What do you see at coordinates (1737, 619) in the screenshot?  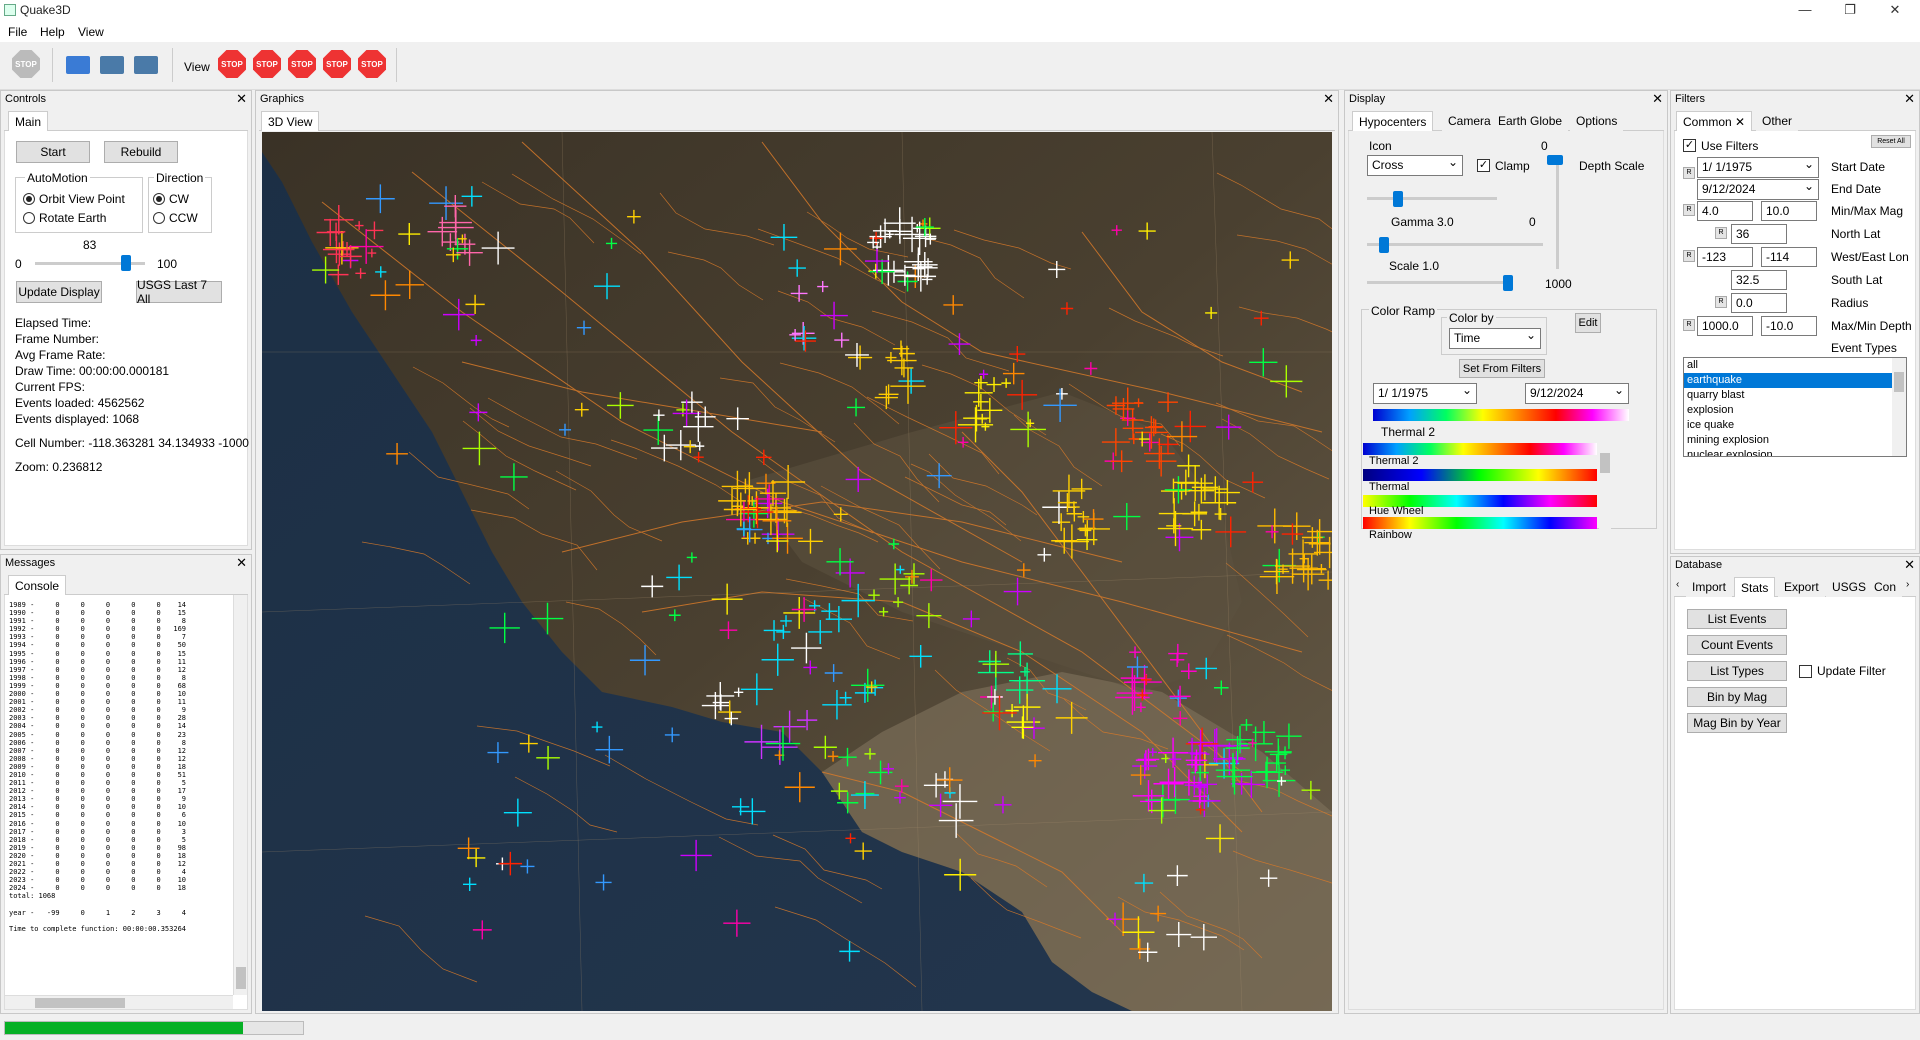 I see `list-events-button: List Events` at bounding box center [1737, 619].